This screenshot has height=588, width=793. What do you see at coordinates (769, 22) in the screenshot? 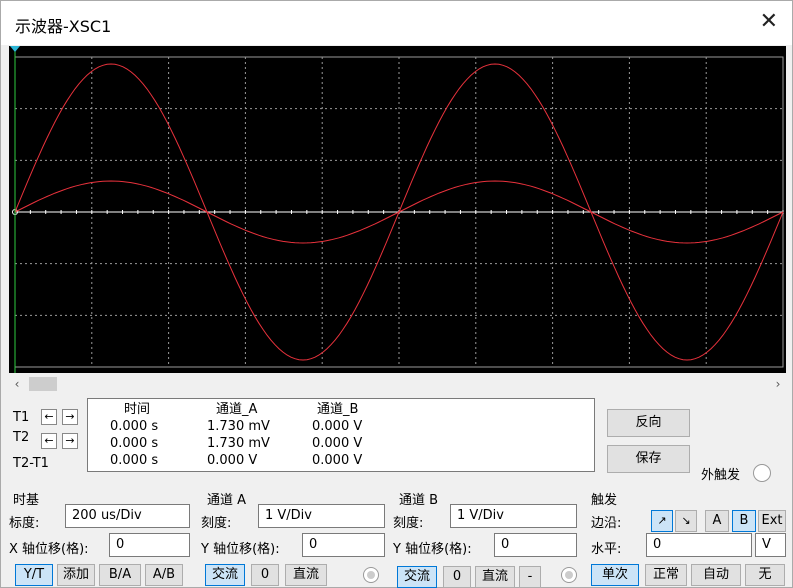
I see `close-icon: ✕` at bounding box center [769, 22].